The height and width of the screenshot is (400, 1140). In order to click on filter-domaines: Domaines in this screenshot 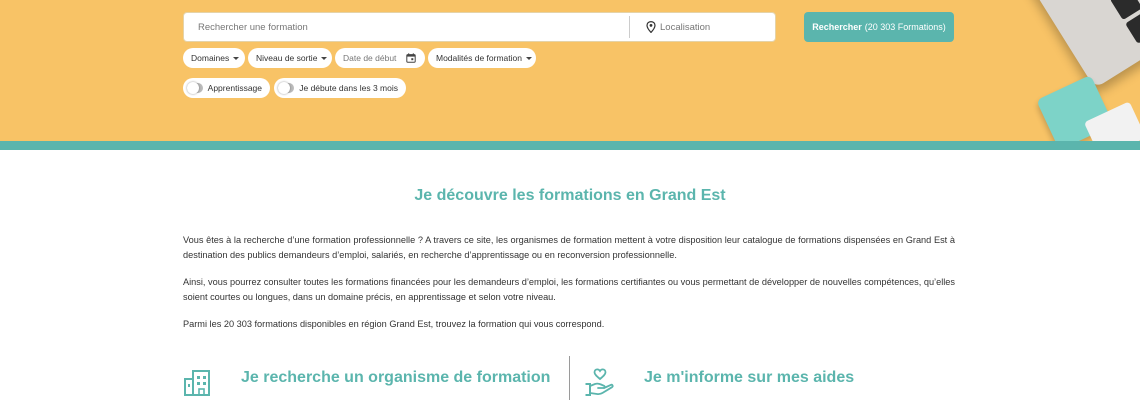, I will do `click(214, 58)`.